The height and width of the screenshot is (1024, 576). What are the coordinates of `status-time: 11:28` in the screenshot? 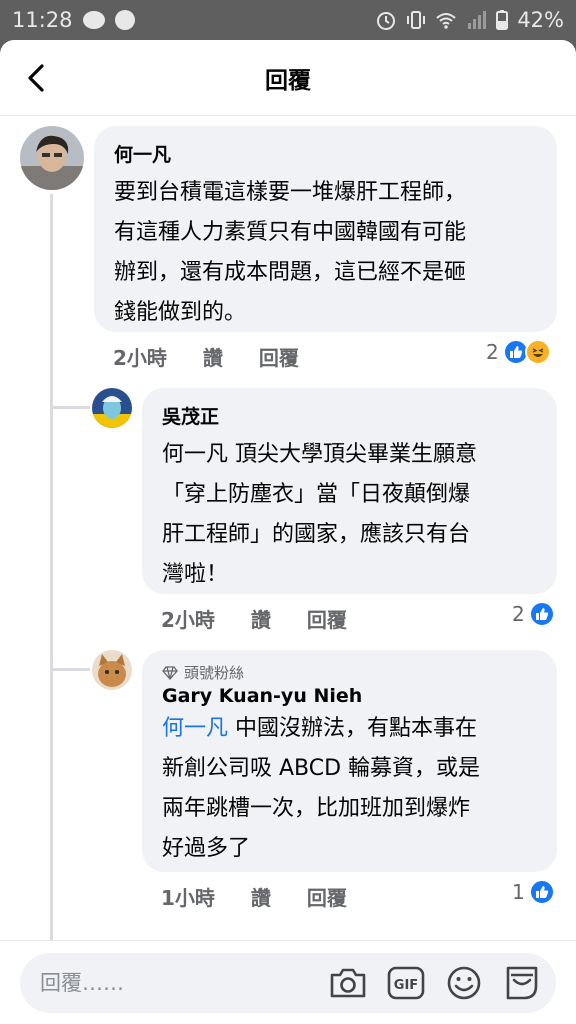 It's located at (42, 20).